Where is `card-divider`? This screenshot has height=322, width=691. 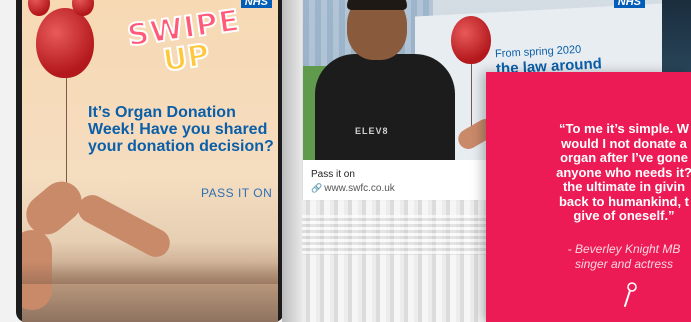 card-divider is located at coordinates (292, 161).